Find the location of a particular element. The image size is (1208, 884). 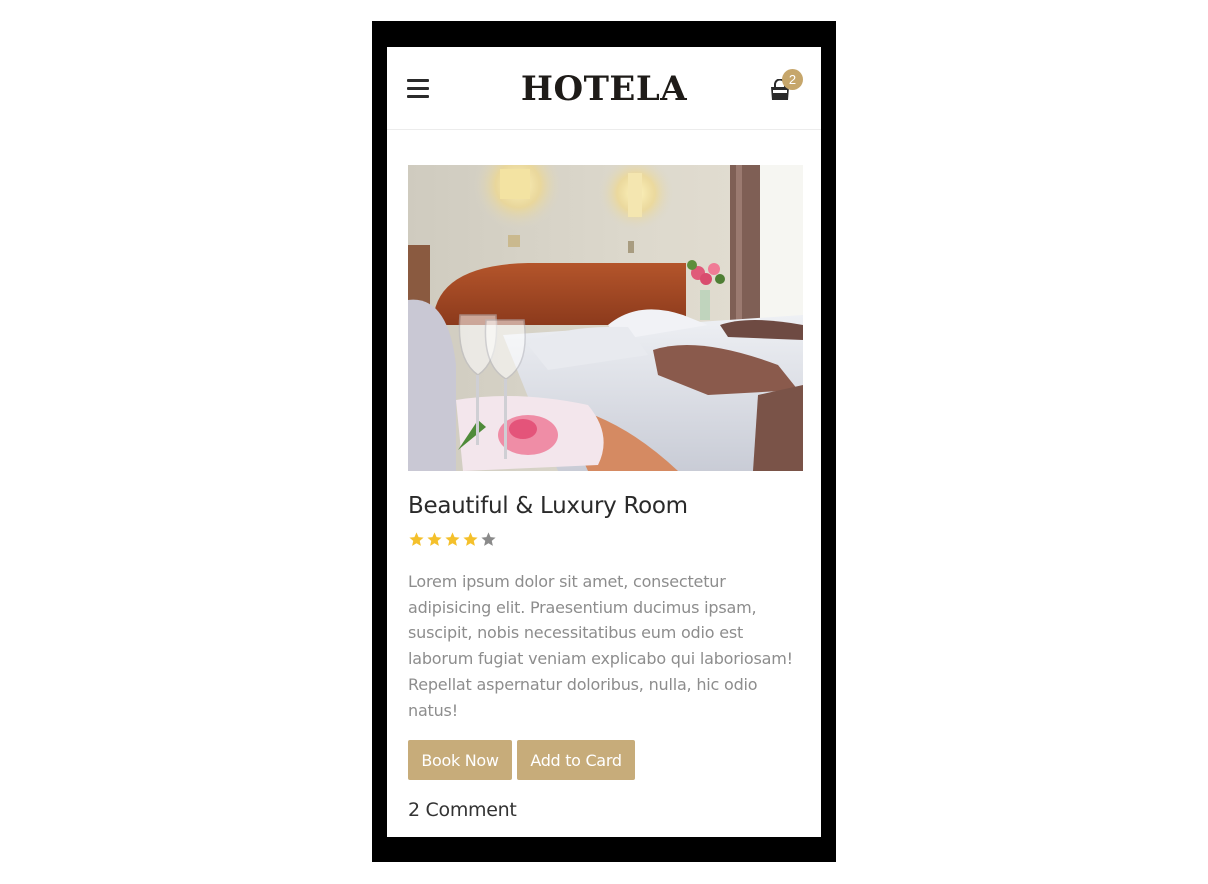

room-photo is located at coordinates (605, 318).